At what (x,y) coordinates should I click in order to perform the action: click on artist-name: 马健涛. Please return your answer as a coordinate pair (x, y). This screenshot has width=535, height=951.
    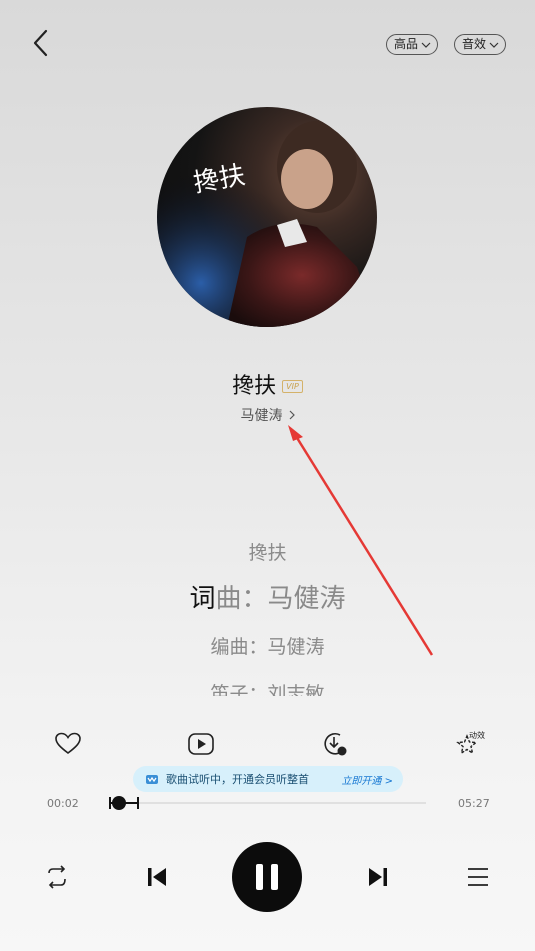
    Looking at the image, I should click on (261, 416).